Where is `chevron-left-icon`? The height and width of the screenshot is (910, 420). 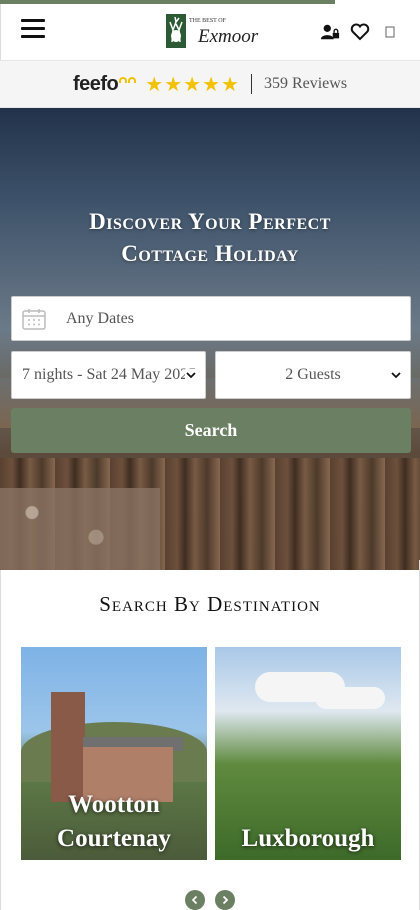 chevron-left-icon is located at coordinates (194, 900).